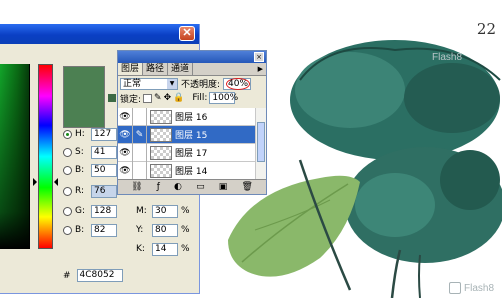  I want to click on blend-mode-select: 正常 ▼, so click(149, 83).